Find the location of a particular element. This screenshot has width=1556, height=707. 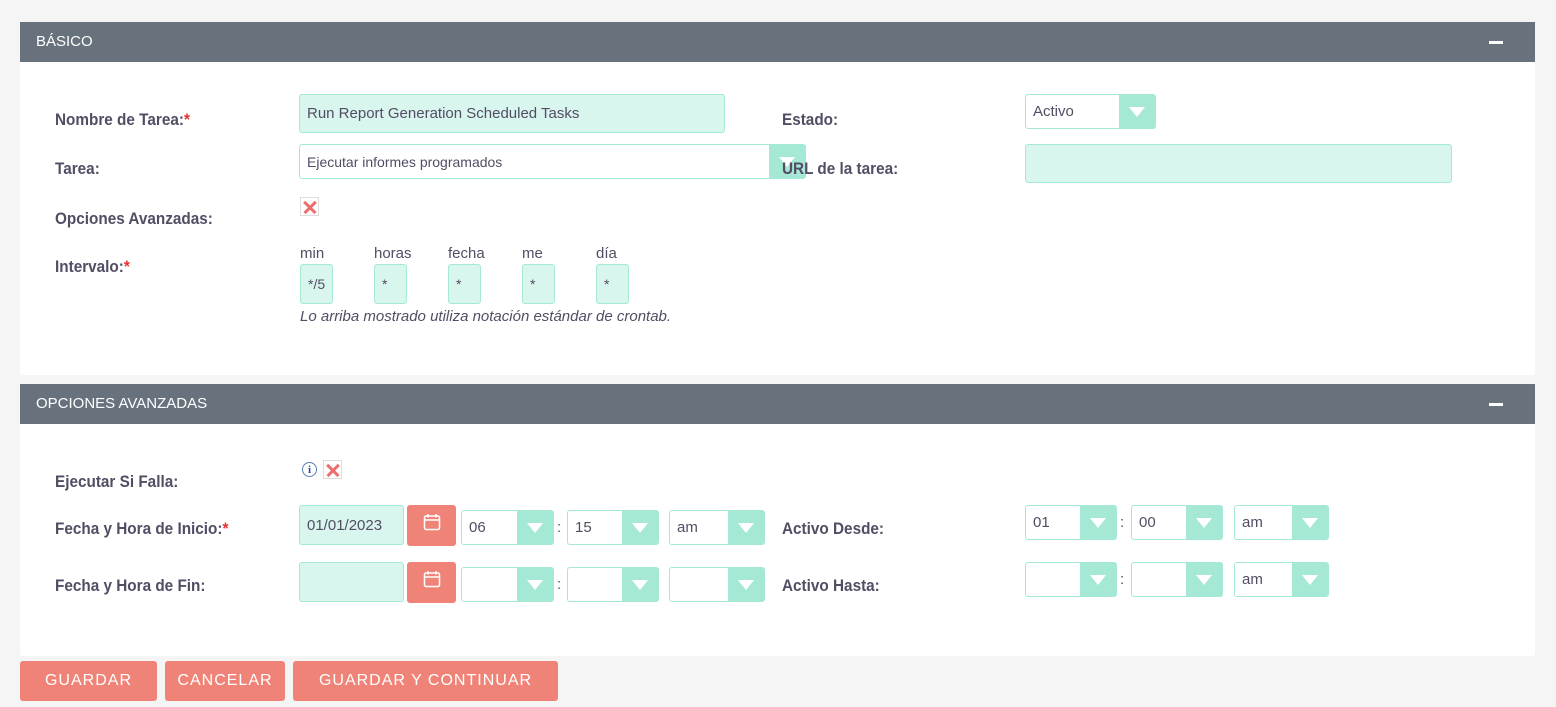

status-value: Activo is located at coordinates (1053, 111).